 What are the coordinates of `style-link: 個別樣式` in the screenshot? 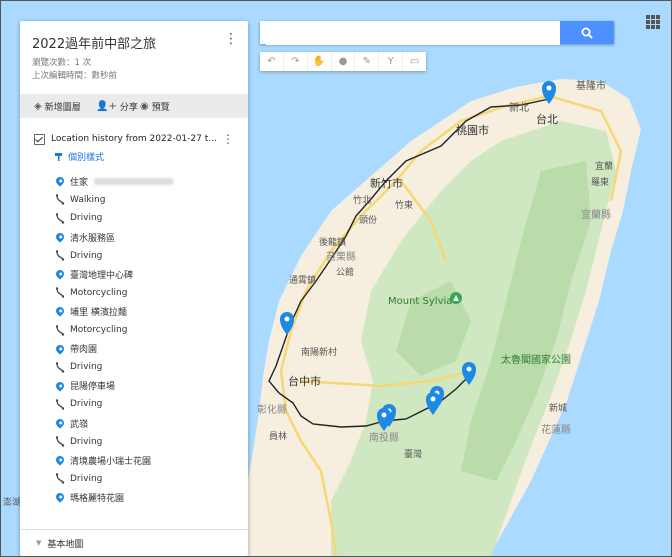 It's located at (79, 156).